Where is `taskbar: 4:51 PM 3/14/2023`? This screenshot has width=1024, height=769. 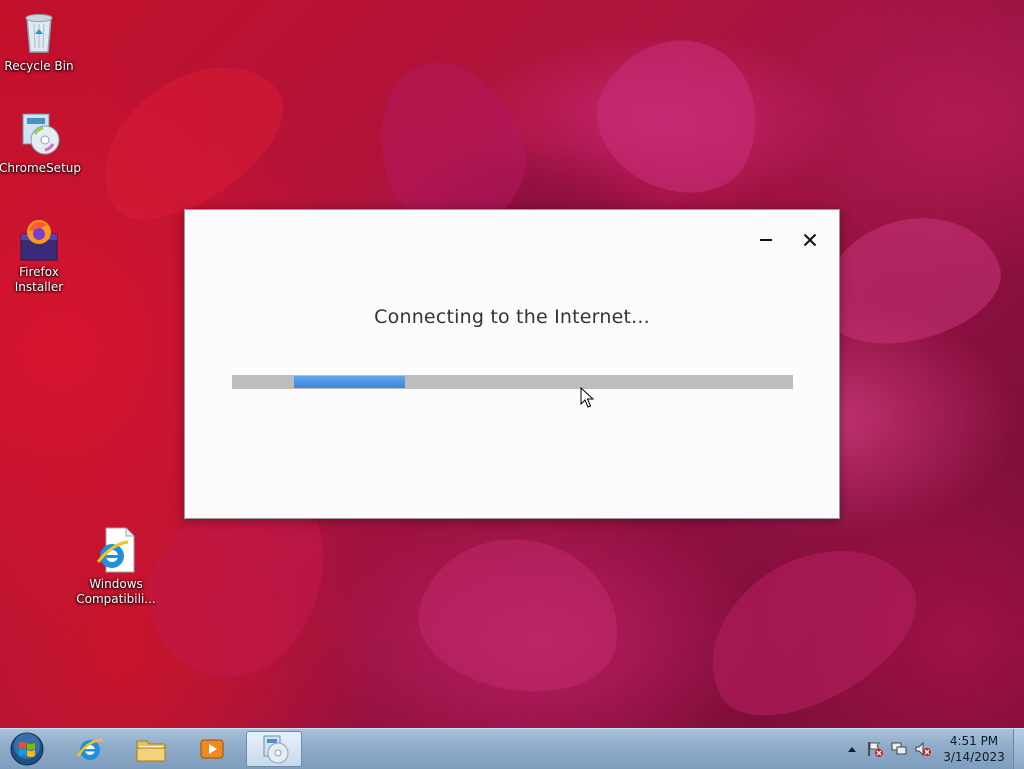 taskbar: 4:51 PM 3/14/2023 is located at coordinates (512, 748).